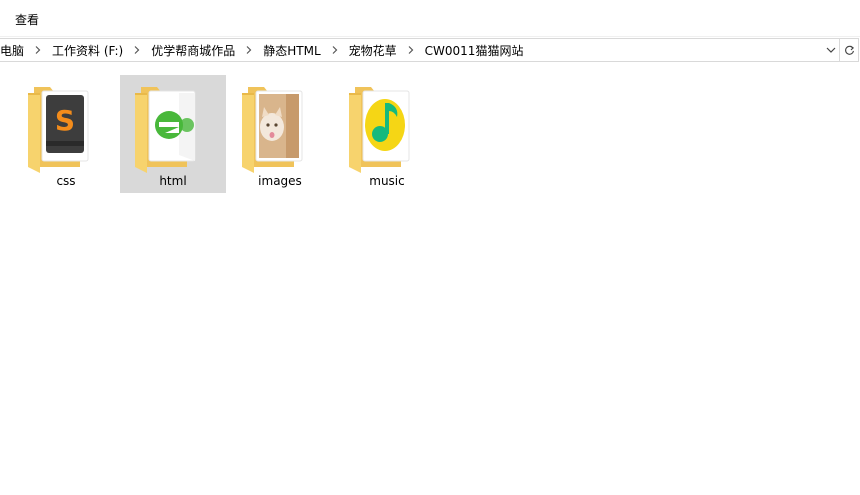 Image resolution: width=860 pixels, height=495 pixels. Describe the element at coordinates (272, 130) in the screenshot. I see `cat-photo-icon` at that location.